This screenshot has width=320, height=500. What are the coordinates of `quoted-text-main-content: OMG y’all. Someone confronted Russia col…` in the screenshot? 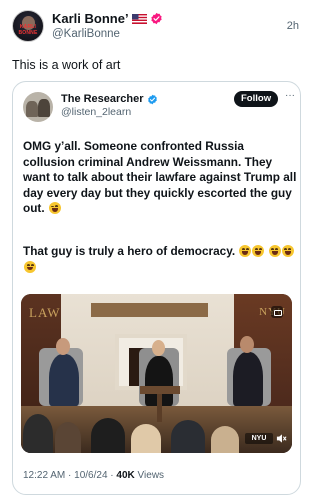 It's located at (160, 177).